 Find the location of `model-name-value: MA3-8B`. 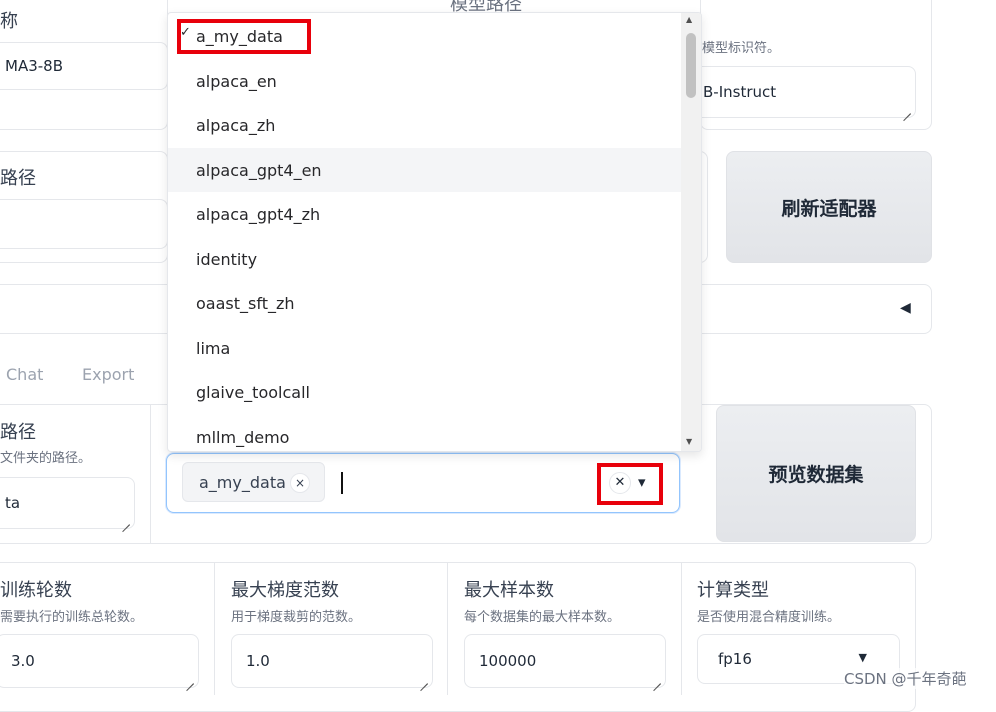

model-name-value: MA3-8B is located at coordinates (34, 66).